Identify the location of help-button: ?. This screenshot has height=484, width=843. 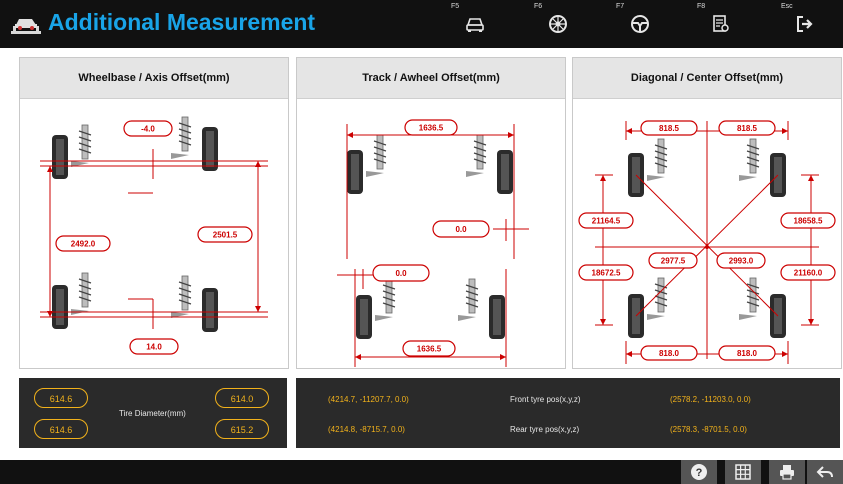
(699, 472).